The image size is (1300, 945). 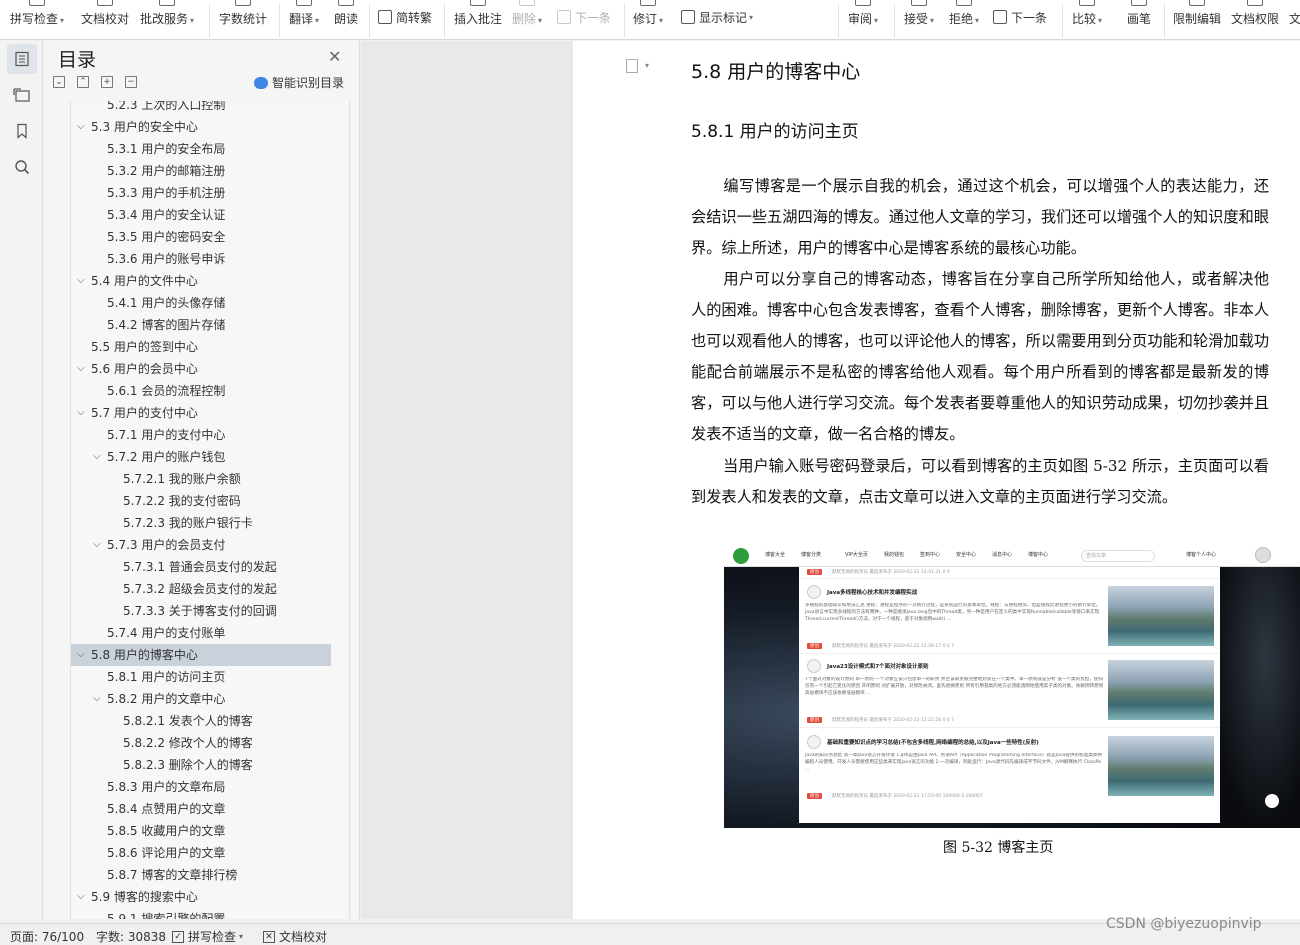 I want to click on toc-item: ⌵ 5.9 博客的搜索中心, so click(x=201, y=897).